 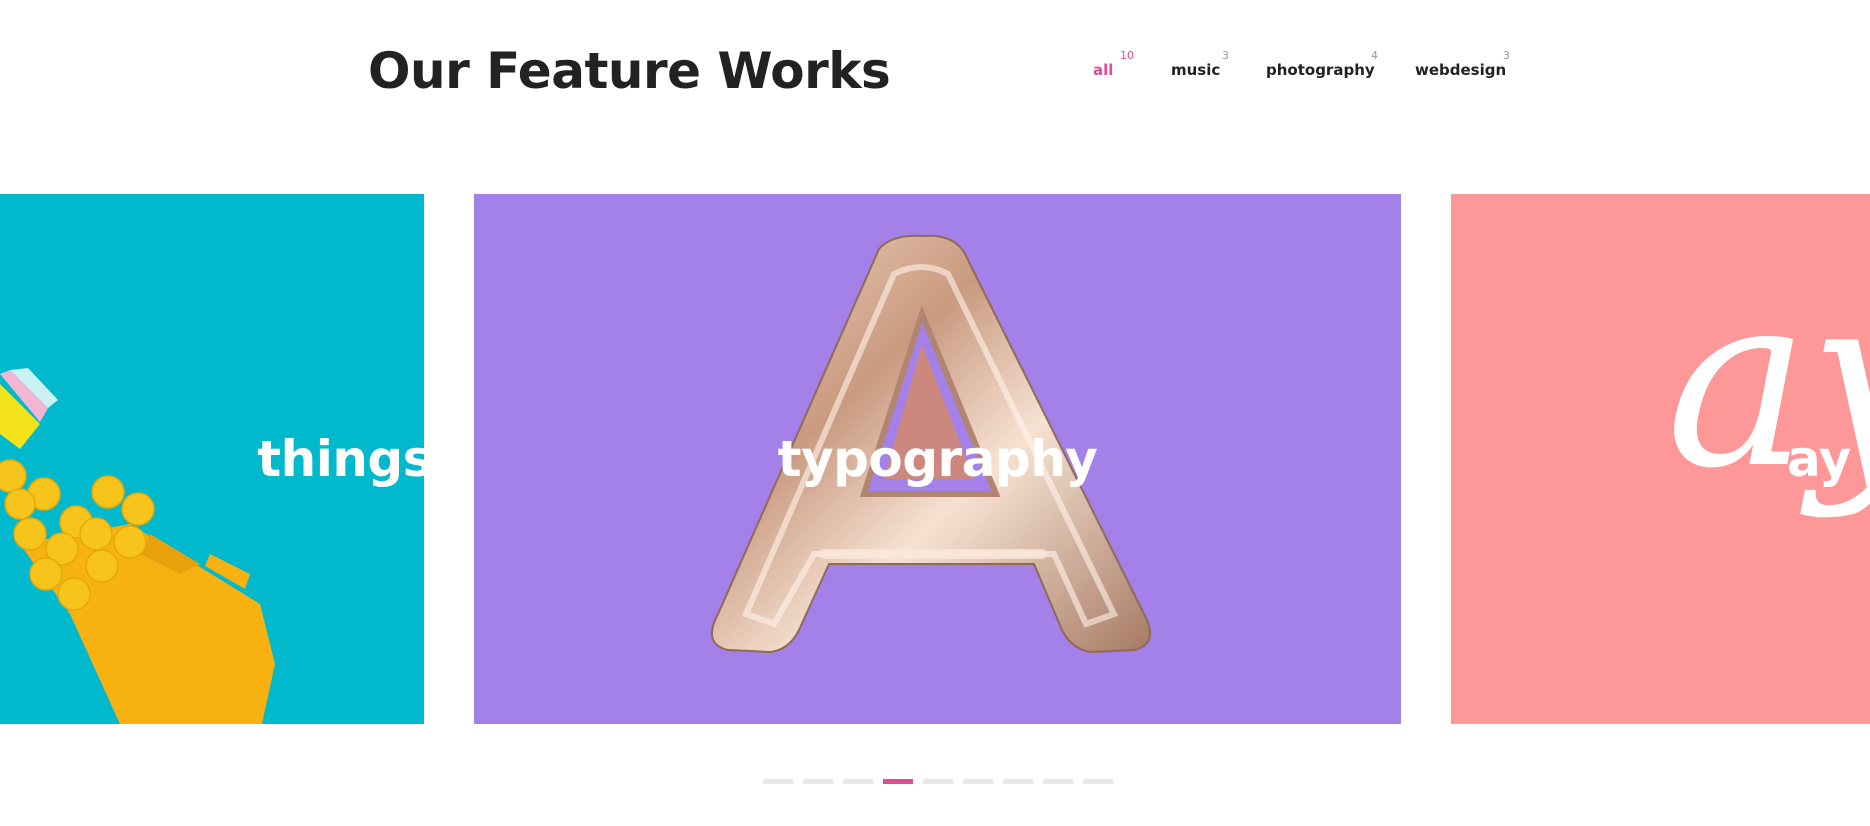 I want to click on carousel-pagination, so click(x=935, y=783).